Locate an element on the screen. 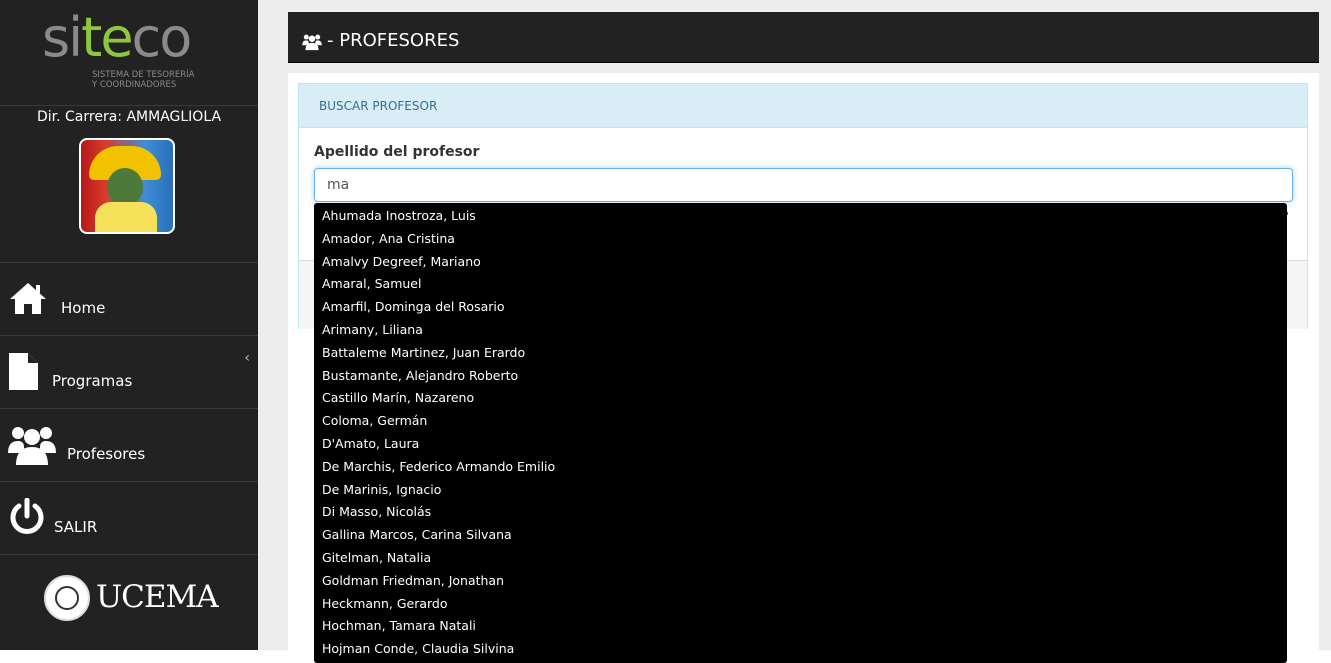  logo-text-part1: si is located at coordinates (62, 37).